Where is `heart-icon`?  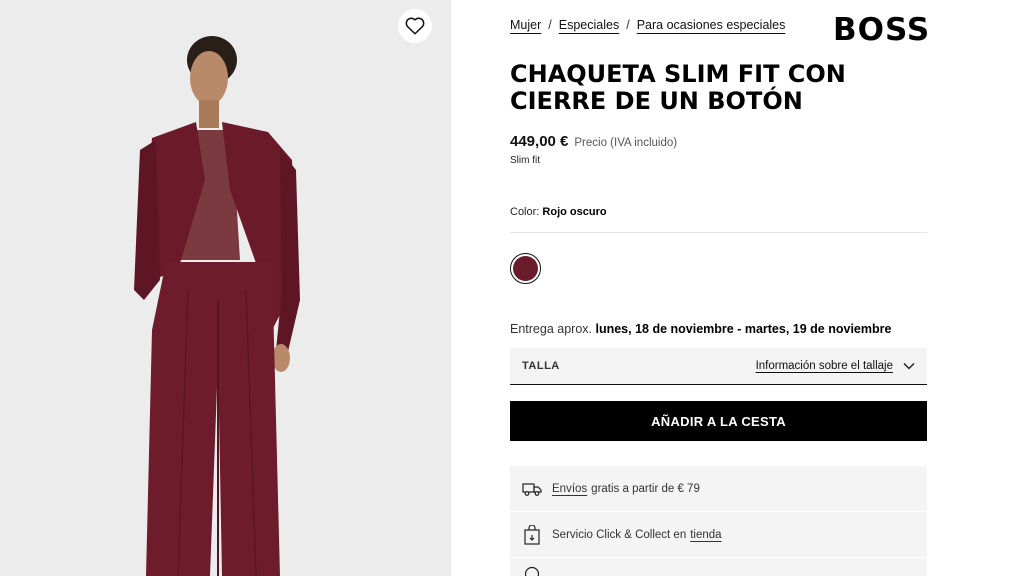
heart-icon is located at coordinates (415, 26).